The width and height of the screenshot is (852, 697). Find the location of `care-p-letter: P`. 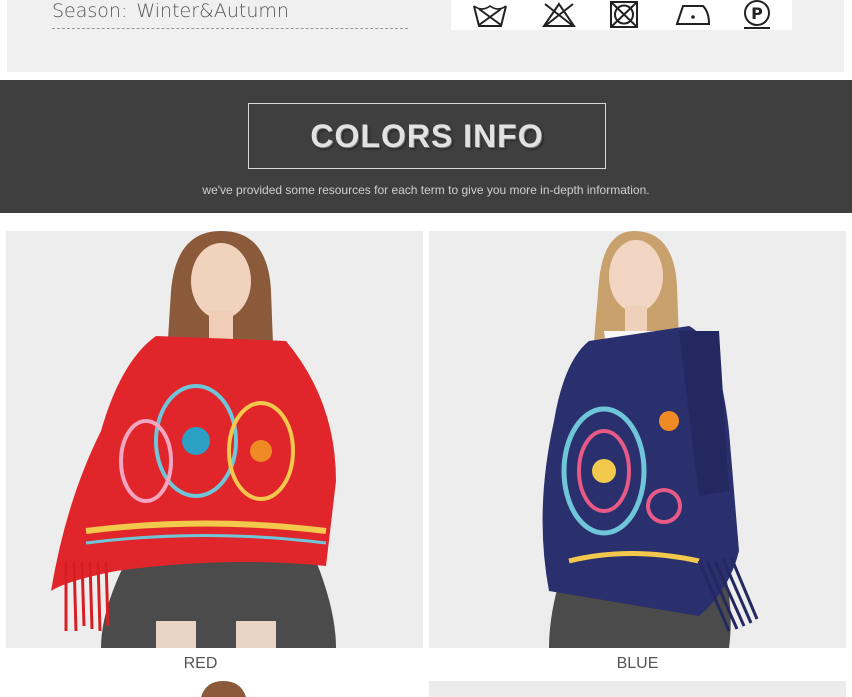

care-p-letter: P is located at coordinates (757, 13).